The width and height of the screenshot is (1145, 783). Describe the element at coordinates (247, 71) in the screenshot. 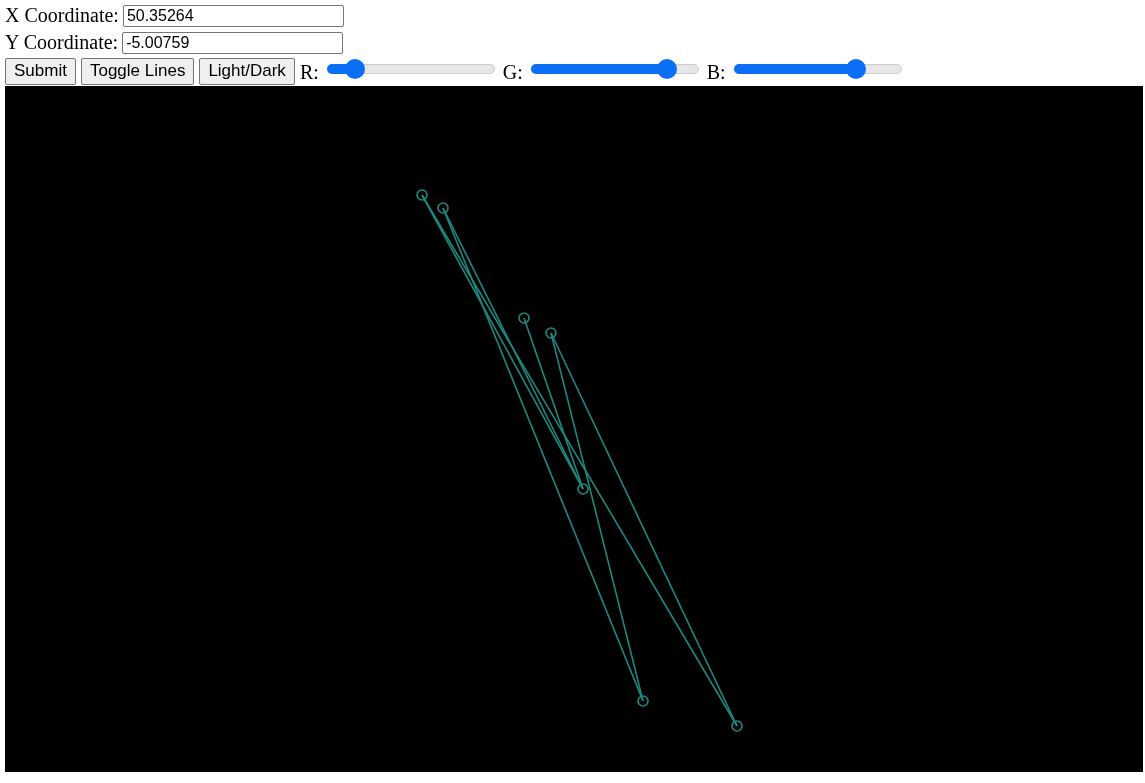

I see `action-button: Light/Dark` at that location.